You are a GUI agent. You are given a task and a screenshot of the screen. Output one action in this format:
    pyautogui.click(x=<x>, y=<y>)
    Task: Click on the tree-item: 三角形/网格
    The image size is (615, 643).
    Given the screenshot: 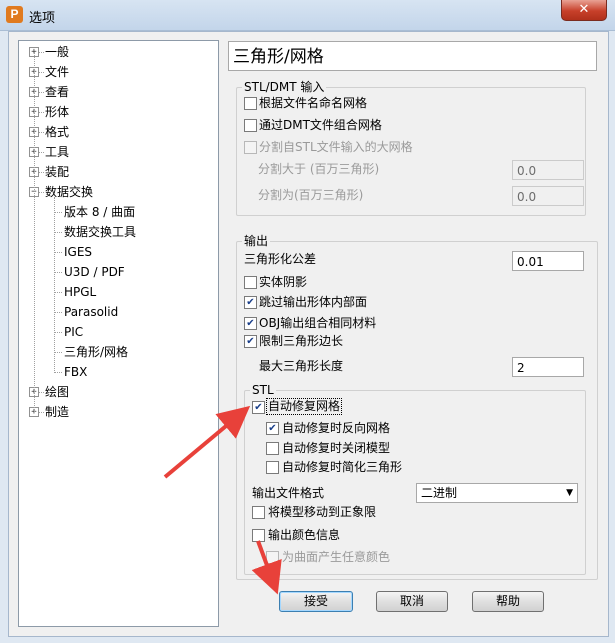 What is the action you would take?
    pyautogui.click(x=96, y=352)
    